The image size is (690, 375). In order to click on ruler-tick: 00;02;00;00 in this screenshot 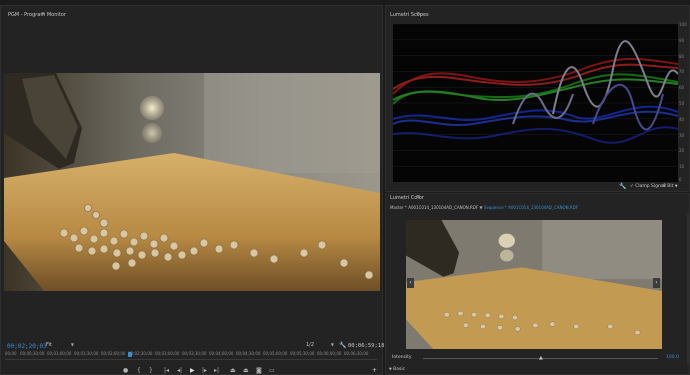, I will do `click(113, 353)`.